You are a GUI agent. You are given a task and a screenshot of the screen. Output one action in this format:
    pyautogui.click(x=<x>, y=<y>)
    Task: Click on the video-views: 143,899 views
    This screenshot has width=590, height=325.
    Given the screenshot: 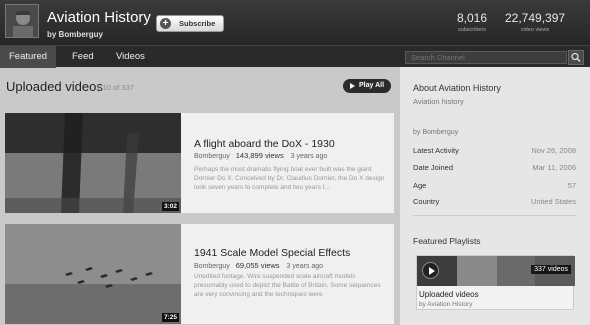 What is the action you would take?
    pyautogui.click(x=259, y=155)
    